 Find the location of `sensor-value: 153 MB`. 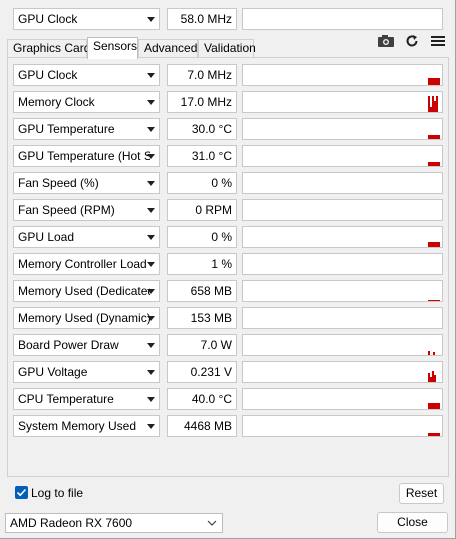

sensor-value: 153 MB is located at coordinates (202, 318).